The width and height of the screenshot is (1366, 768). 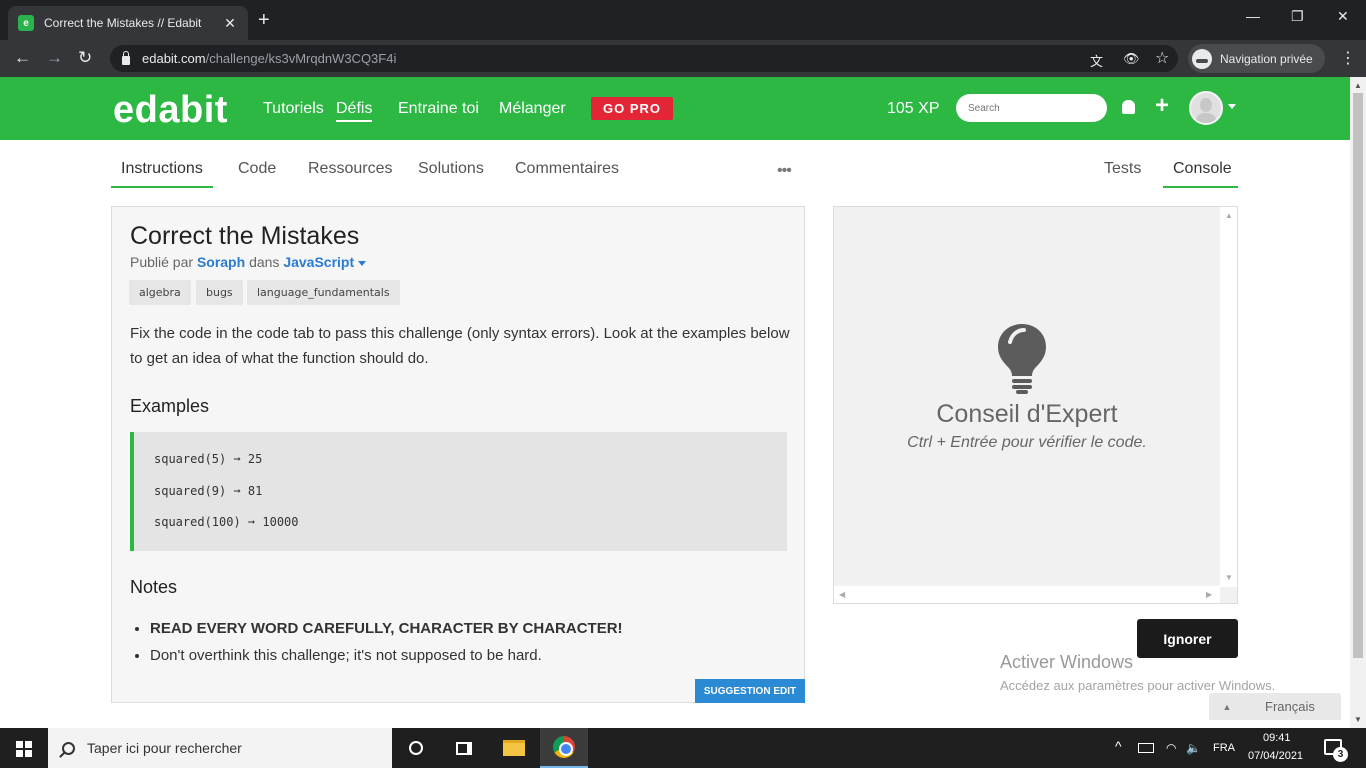 What do you see at coordinates (1348, 58) in the screenshot?
I see `browser-menu-icon: ⋮` at bounding box center [1348, 58].